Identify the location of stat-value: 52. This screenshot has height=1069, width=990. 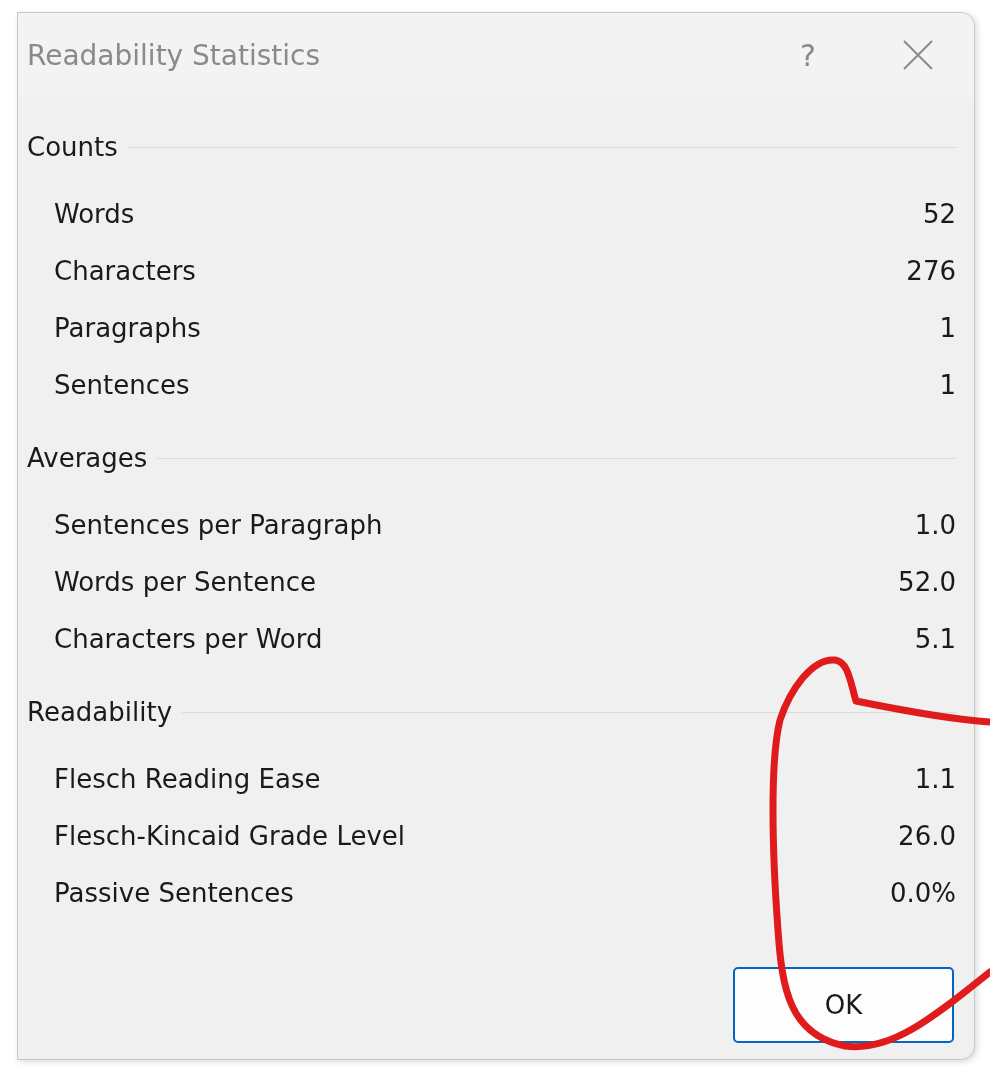
(939, 213).